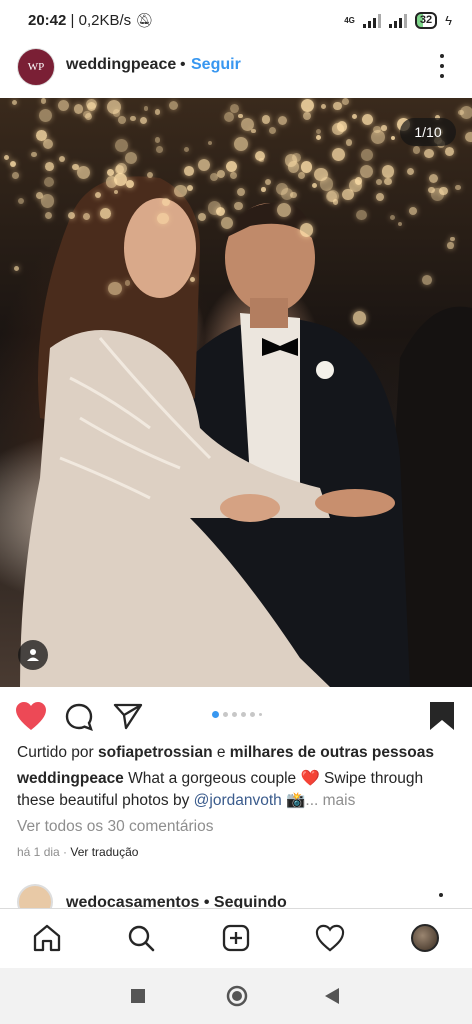 Image resolution: width=472 pixels, height=1024 pixels. Describe the element at coordinates (371, 20) in the screenshot. I see `signal-icon` at that location.